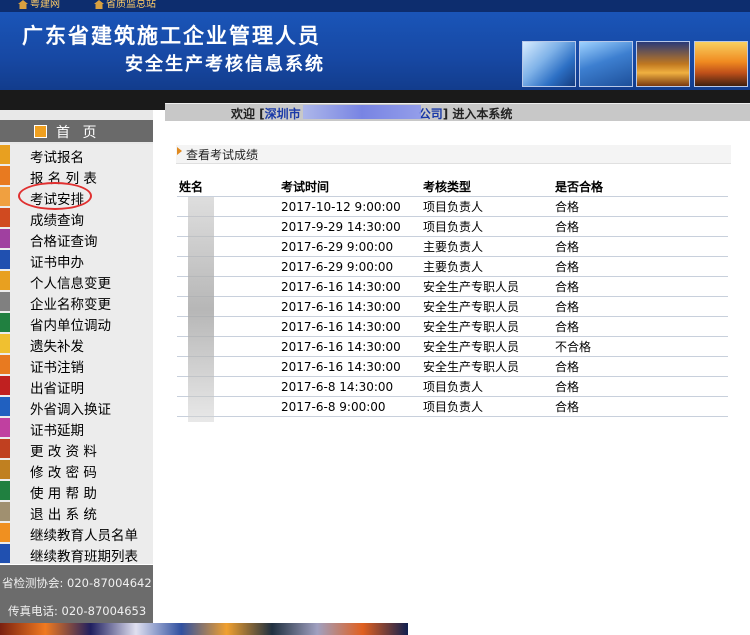 The height and width of the screenshot is (635, 750). What do you see at coordinates (549, 64) in the screenshot?
I see `banner-image-computer` at bounding box center [549, 64].